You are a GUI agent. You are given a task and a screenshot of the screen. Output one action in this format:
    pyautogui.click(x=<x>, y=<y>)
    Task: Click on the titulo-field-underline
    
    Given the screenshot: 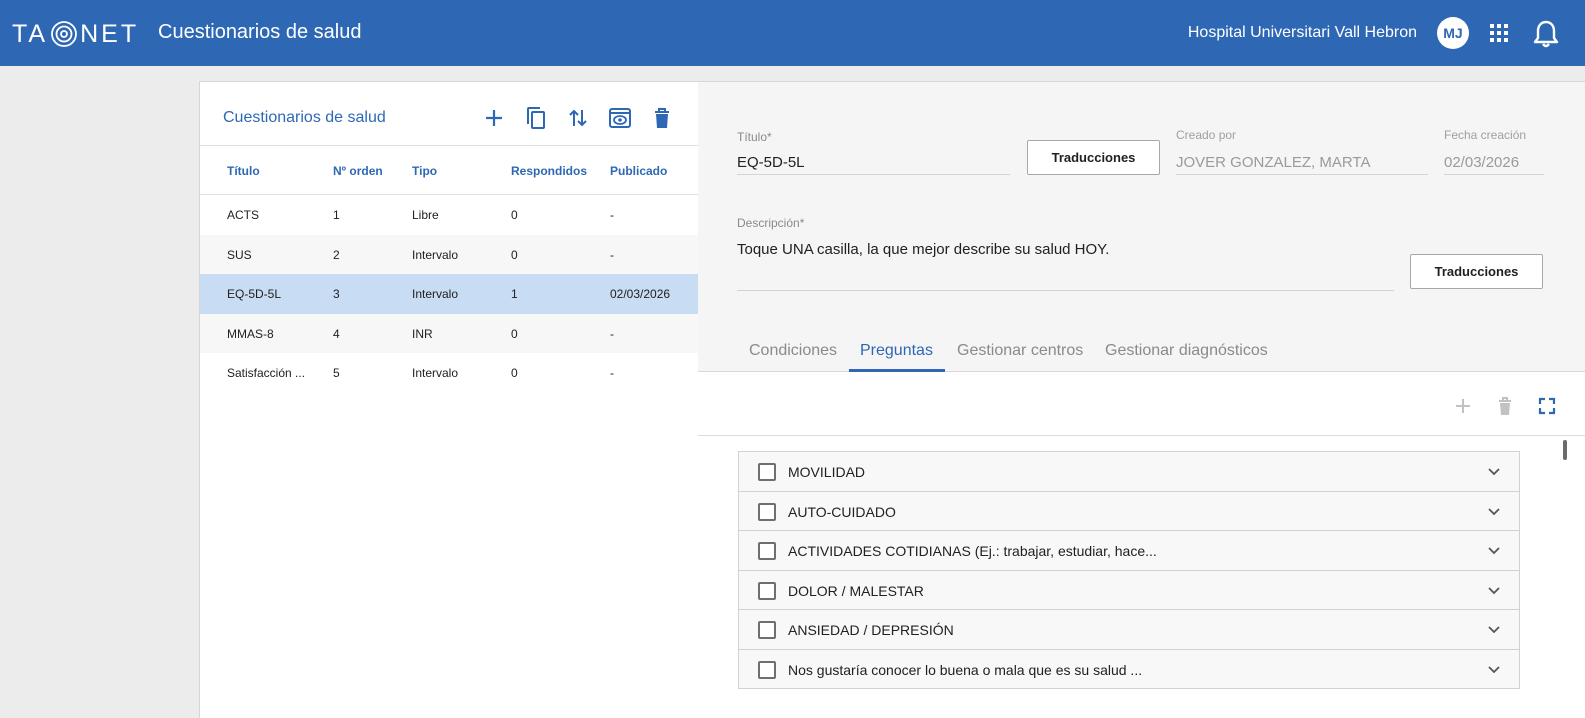 What is the action you would take?
    pyautogui.click(x=873, y=174)
    